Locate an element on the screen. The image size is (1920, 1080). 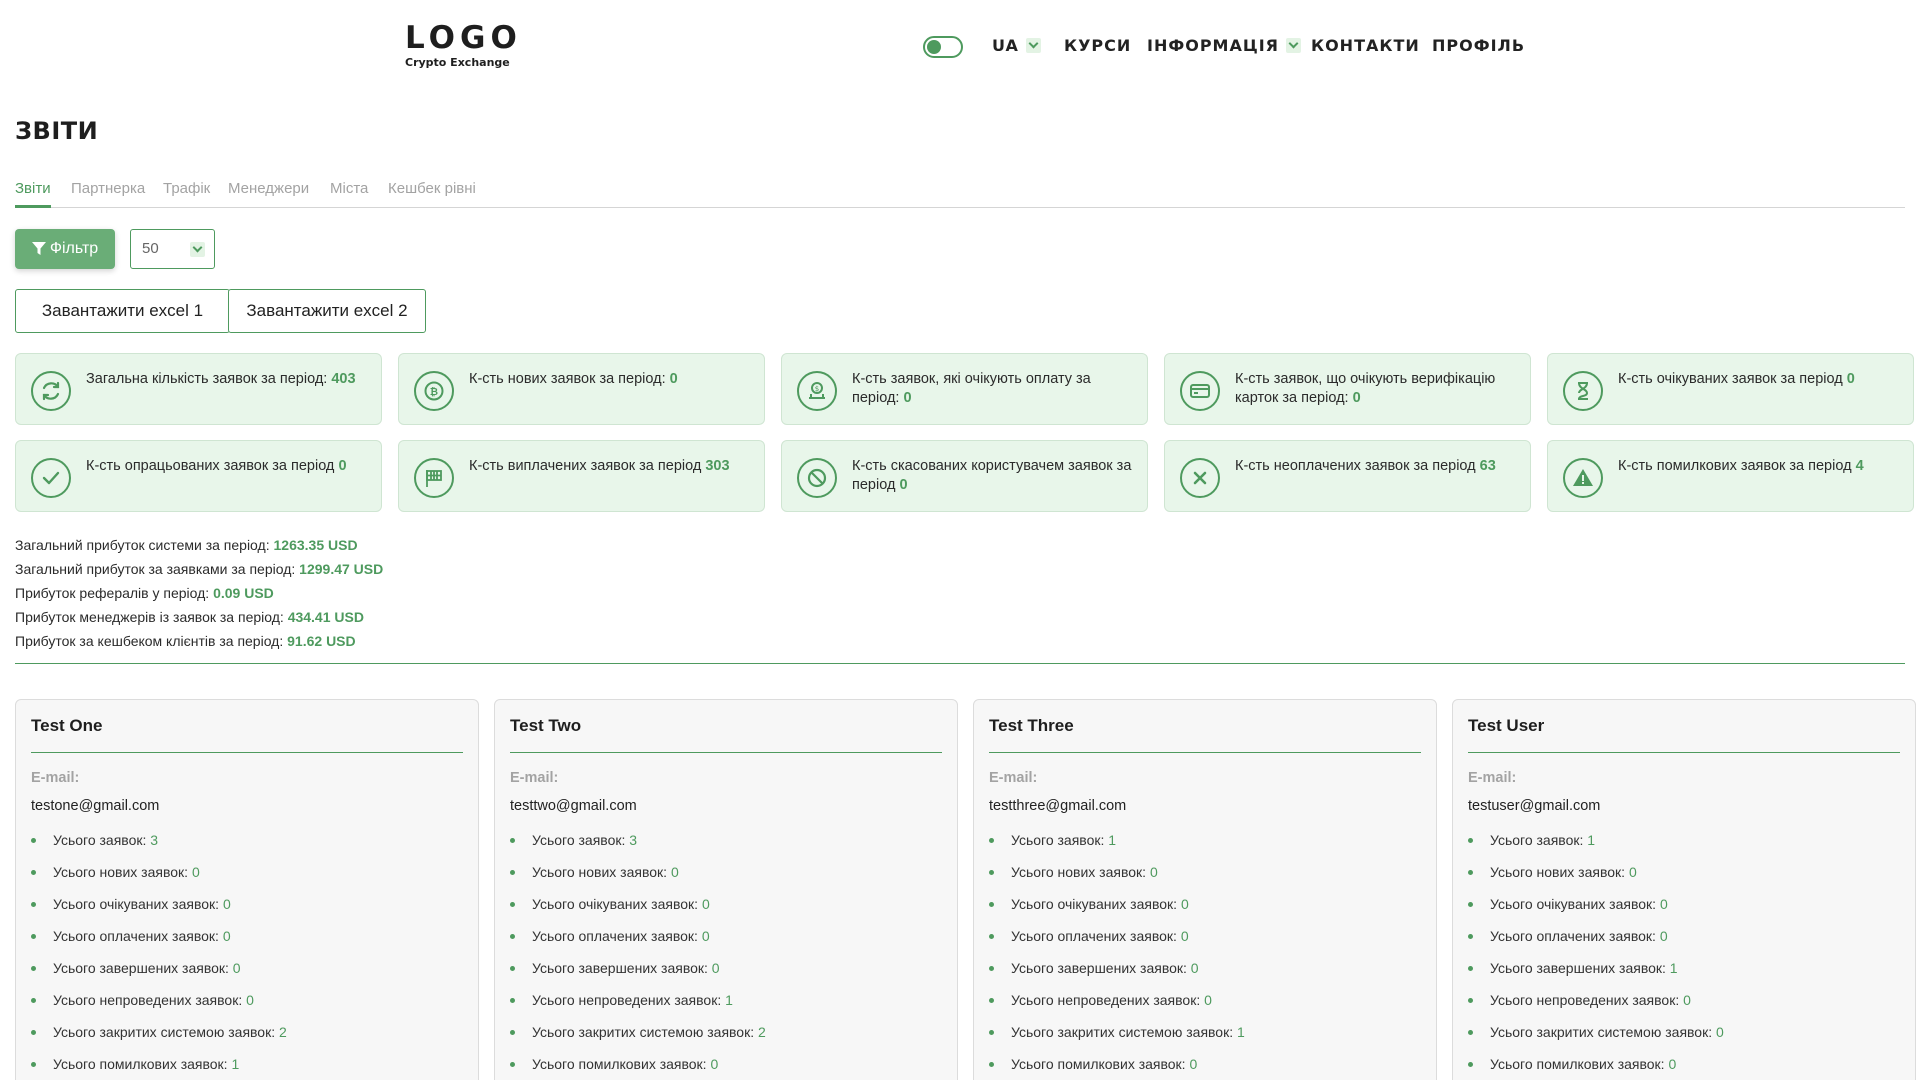
stat-value: 303 is located at coordinates (717, 466).